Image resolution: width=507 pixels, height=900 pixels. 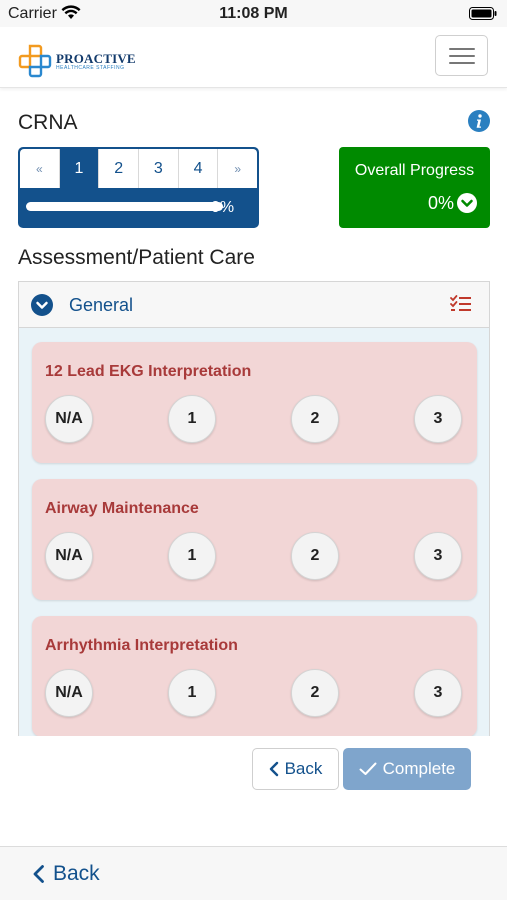 I want to click on bottom-toolbar: Back, so click(x=253, y=873).